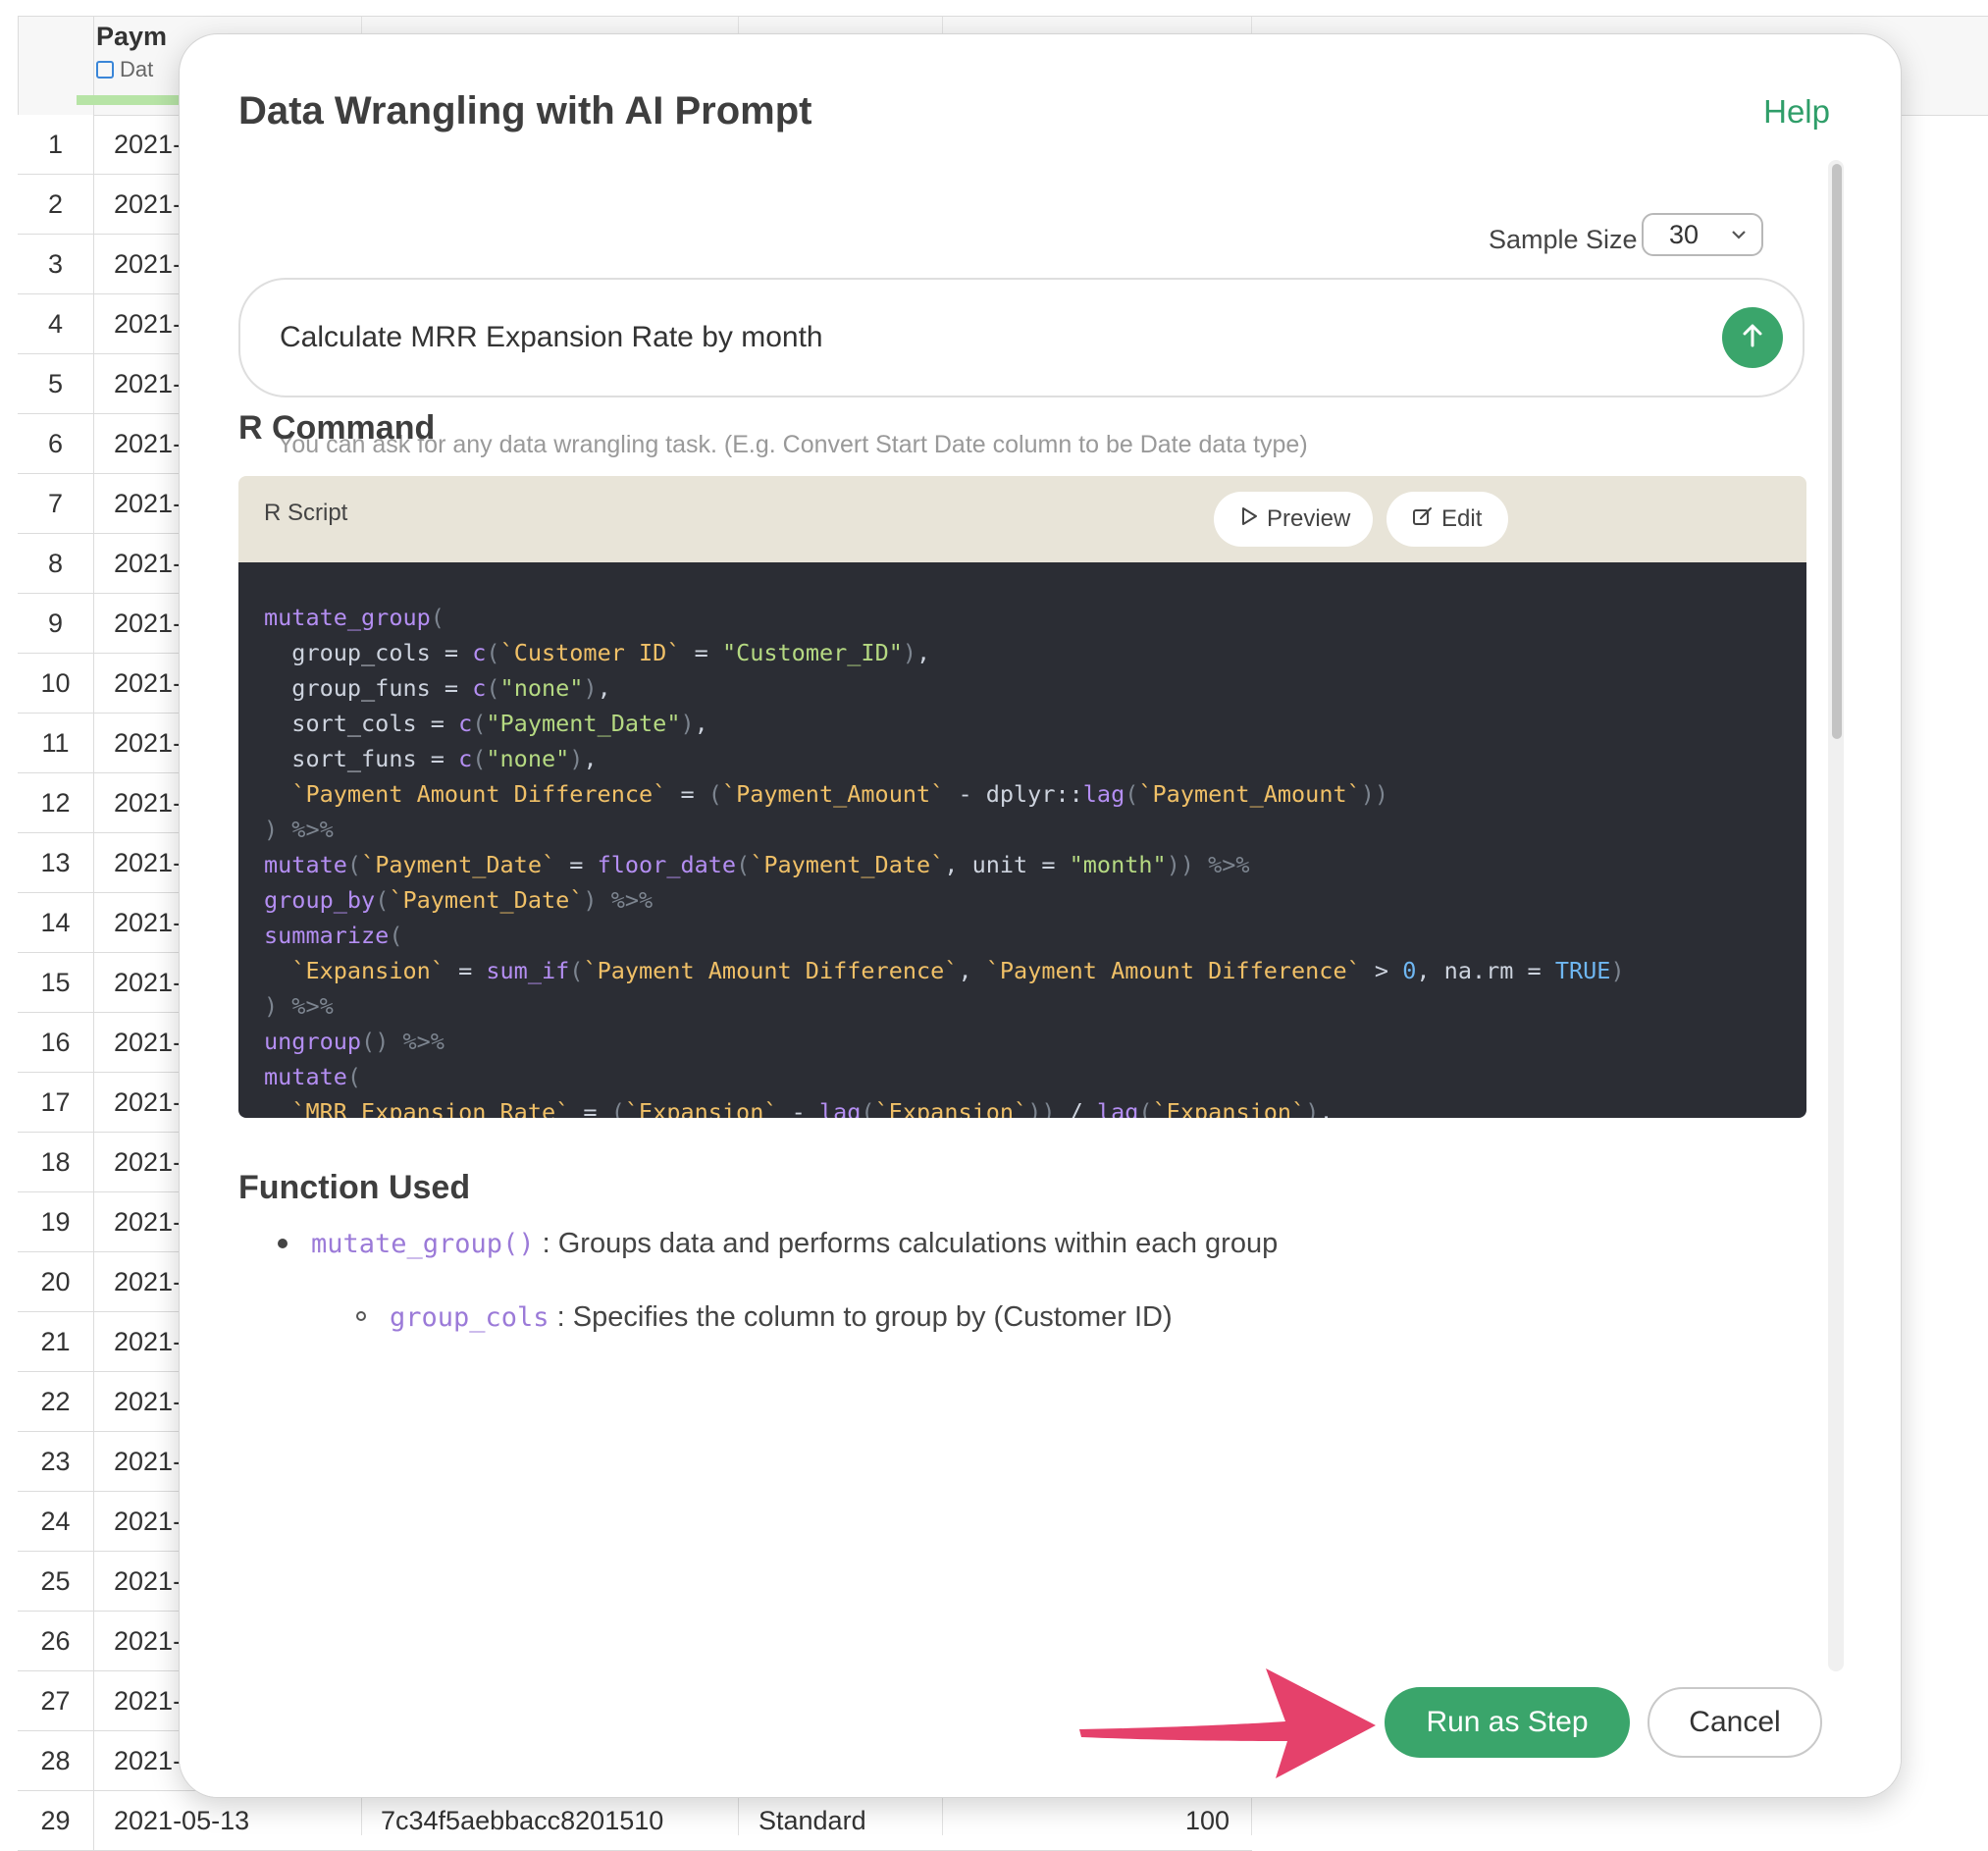  I want to click on row-number: 10, so click(56, 683).